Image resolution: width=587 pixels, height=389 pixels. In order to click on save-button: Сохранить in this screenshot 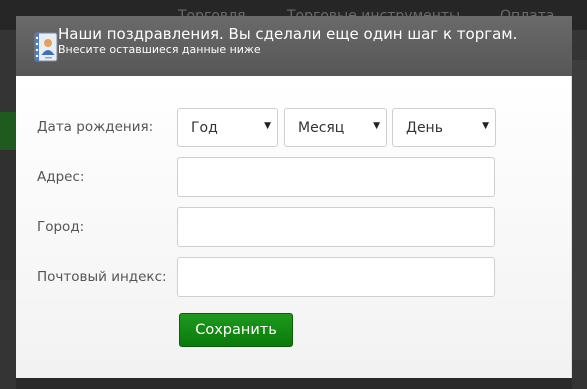, I will do `click(236, 330)`.